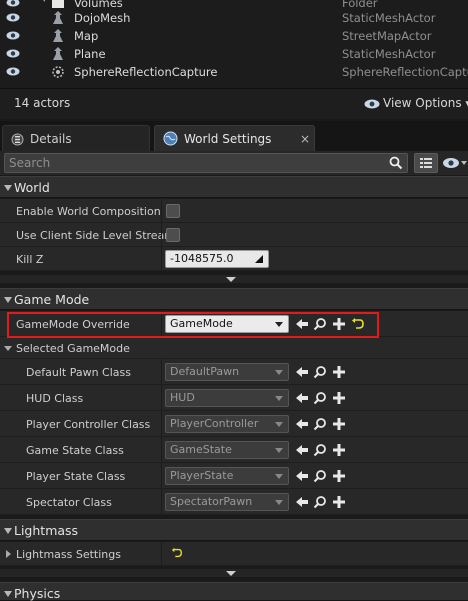 The width and height of the screenshot is (468, 601). What do you see at coordinates (234, 103) in the screenshot?
I see `outliner-footer: 14 actors View Options ▼` at bounding box center [234, 103].